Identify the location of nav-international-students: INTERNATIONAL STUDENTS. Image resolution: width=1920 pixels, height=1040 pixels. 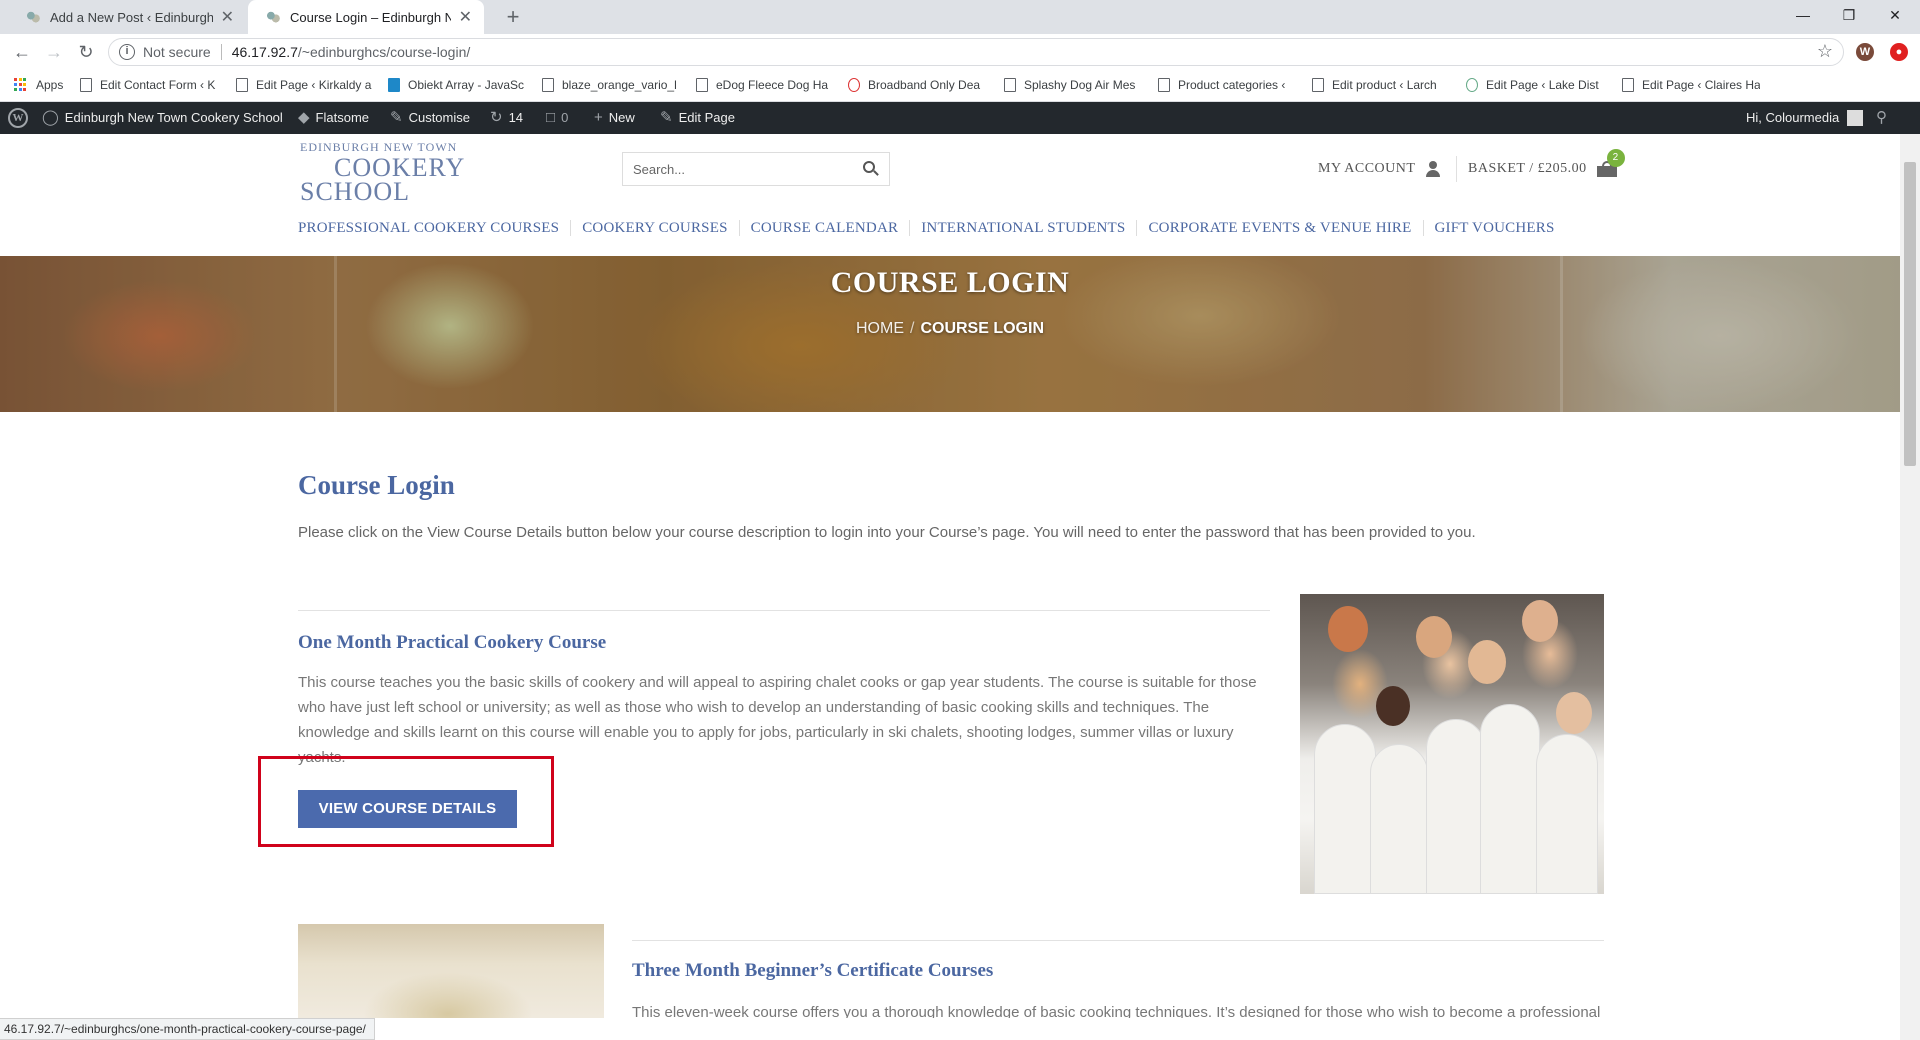
(1022, 228).